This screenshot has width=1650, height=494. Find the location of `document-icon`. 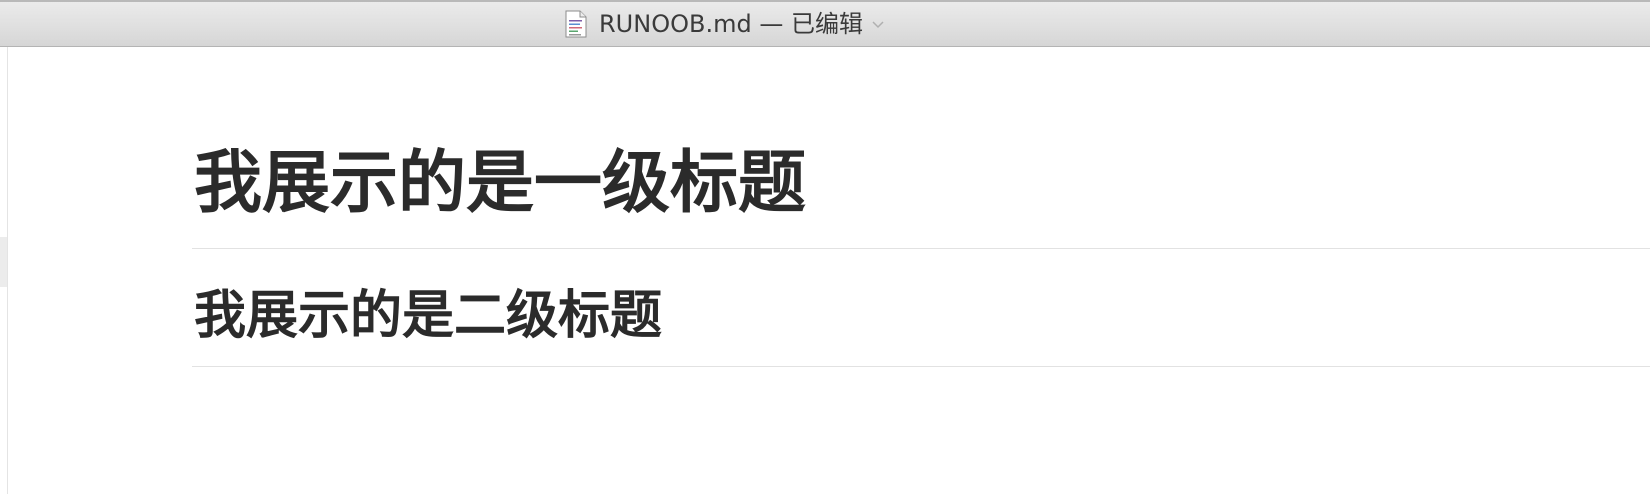

document-icon is located at coordinates (576, 24).